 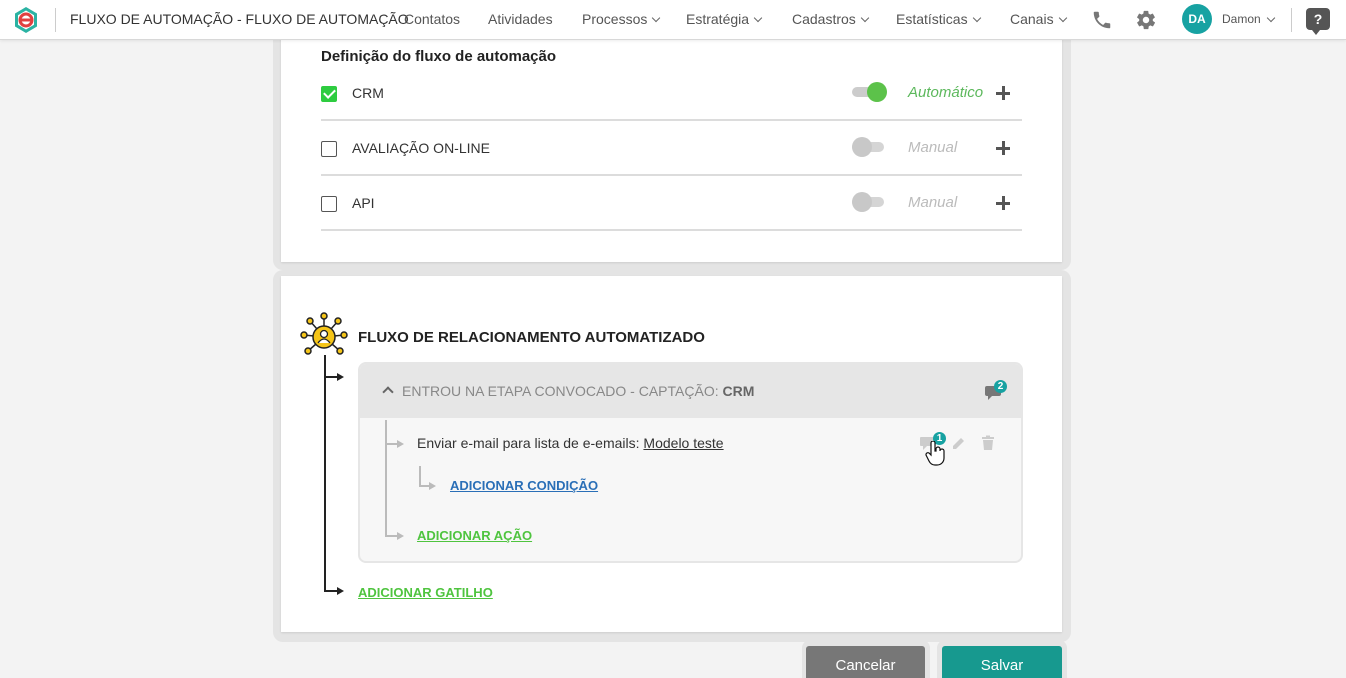 I want to click on gear-icon, so click(x=1146, y=20).